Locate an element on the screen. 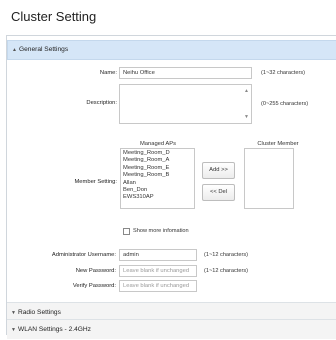  new-password-input: Leave blank if unchanged is located at coordinates (158, 271).